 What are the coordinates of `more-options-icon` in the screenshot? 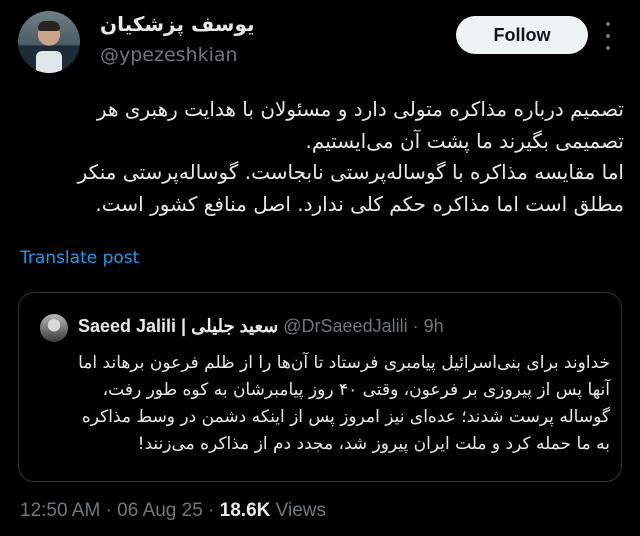 It's located at (608, 36).